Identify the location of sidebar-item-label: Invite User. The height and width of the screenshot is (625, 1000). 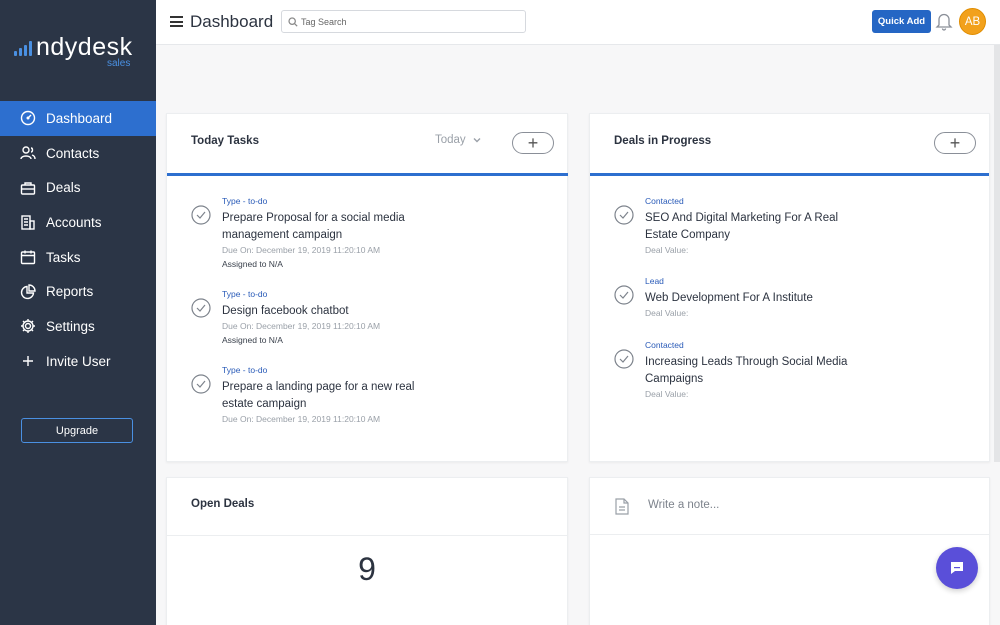
(78, 361).